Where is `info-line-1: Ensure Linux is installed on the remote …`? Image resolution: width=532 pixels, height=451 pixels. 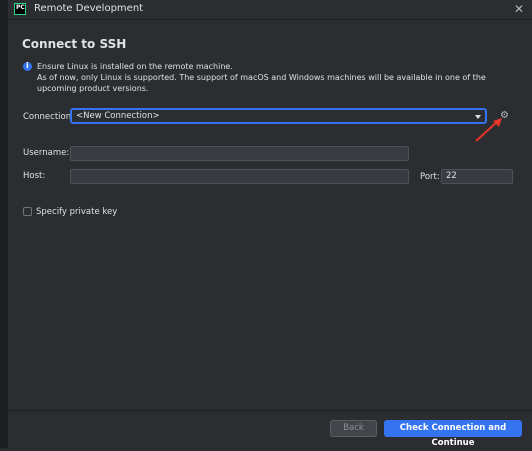 info-line-1: Ensure Linux is installed on the remote … is located at coordinates (135, 66).